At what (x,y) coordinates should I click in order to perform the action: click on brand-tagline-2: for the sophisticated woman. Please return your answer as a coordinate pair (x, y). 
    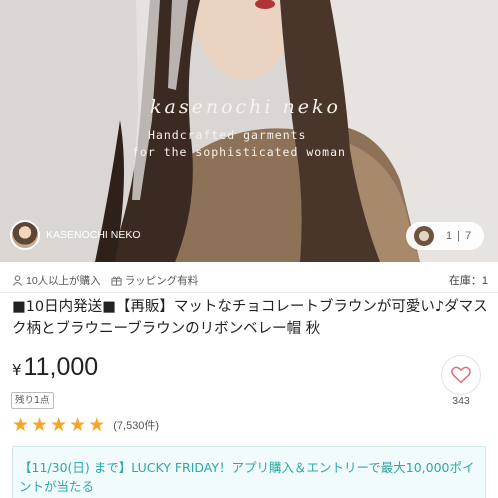
    Looking at the image, I should click on (239, 152).